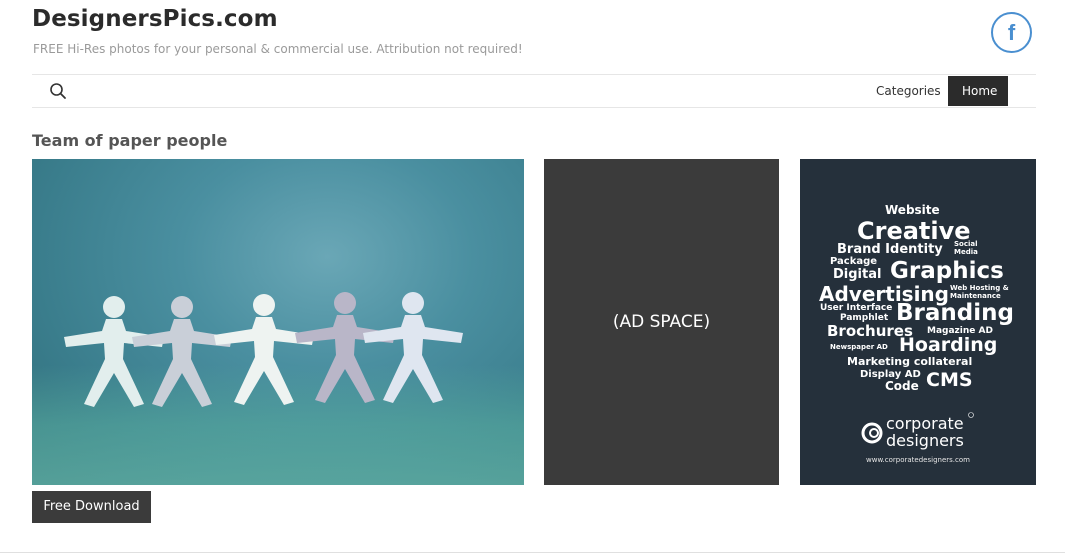 The image size is (1065, 554). What do you see at coordinates (978, 91) in the screenshot?
I see `nav-home-link: Home` at bounding box center [978, 91].